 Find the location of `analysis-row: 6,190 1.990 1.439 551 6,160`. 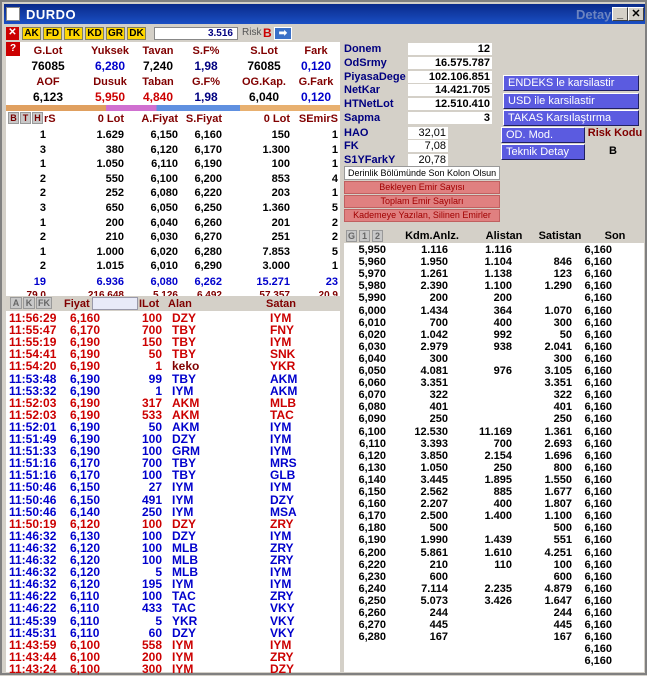

analysis-row: 6,190 1.990 1.439 551 6,160 is located at coordinates (494, 540).